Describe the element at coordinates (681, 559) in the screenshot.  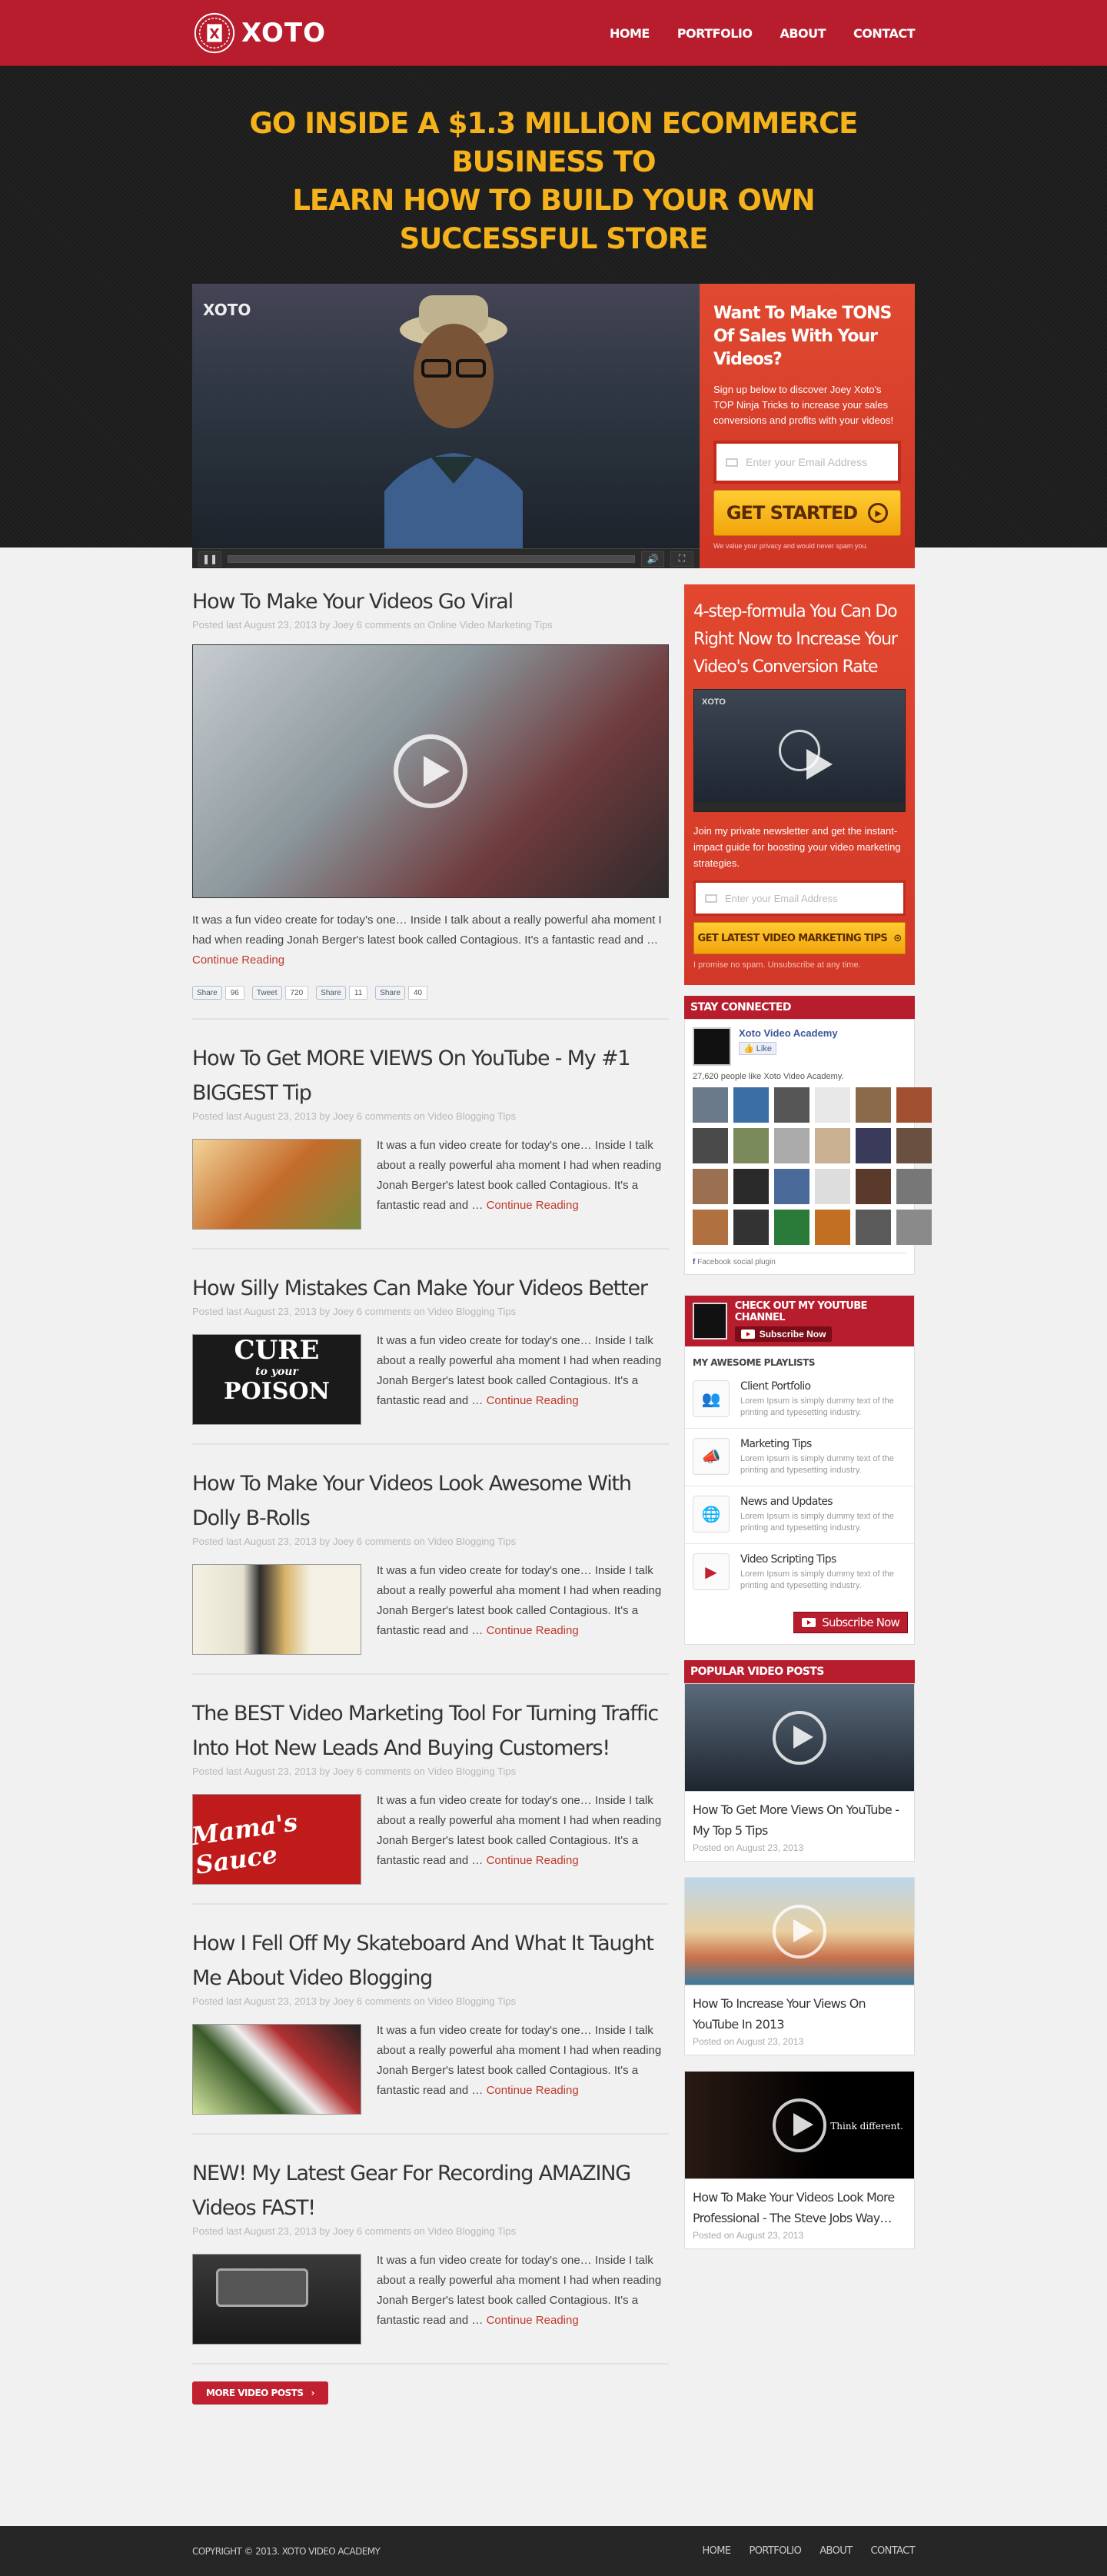
I see `fullscreen-icon: ⛶` at that location.